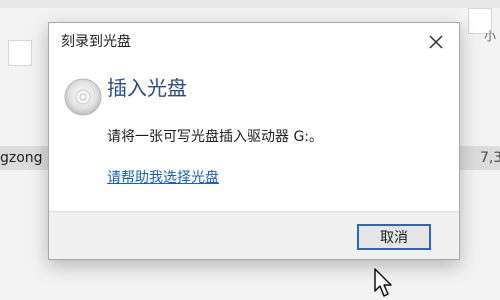 The image size is (500, 300). Describe the element at coordinates (147, 88) in the screenshot. I see `insert-disc-heading: 插入光盘` at that location.